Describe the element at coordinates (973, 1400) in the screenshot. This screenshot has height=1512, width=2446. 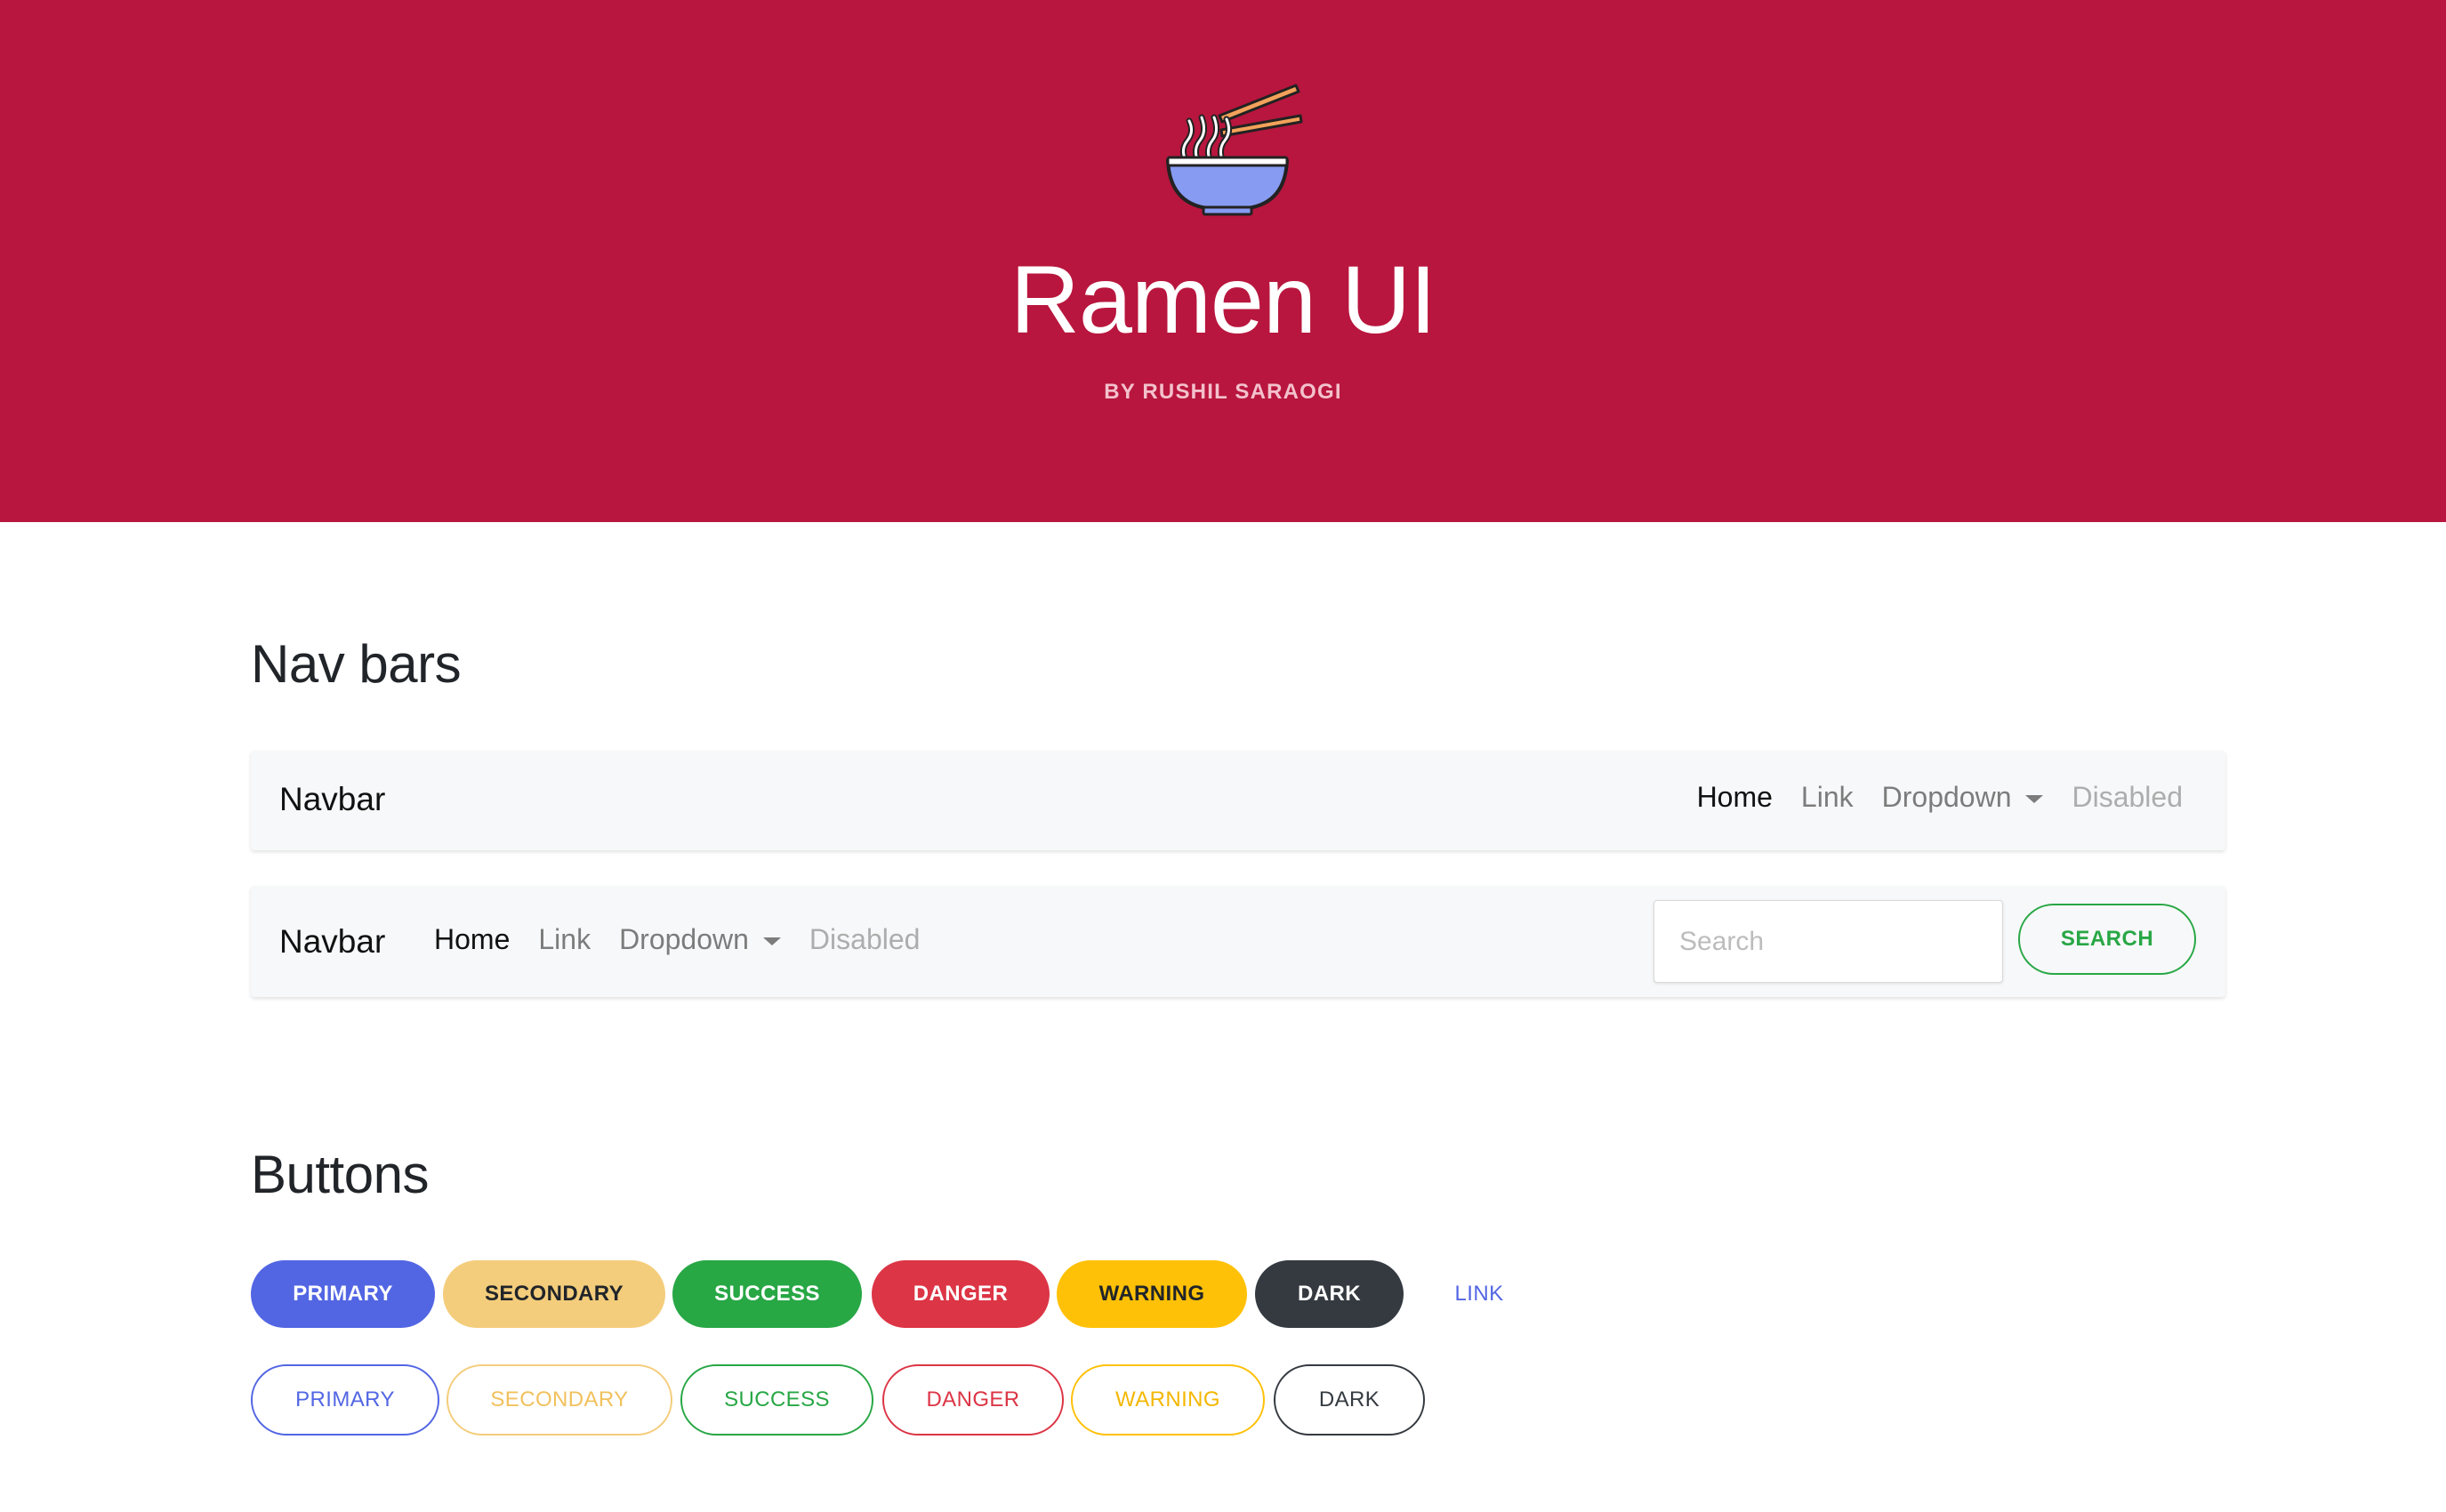
I see `danger-outline-button: DANGER` at that location.